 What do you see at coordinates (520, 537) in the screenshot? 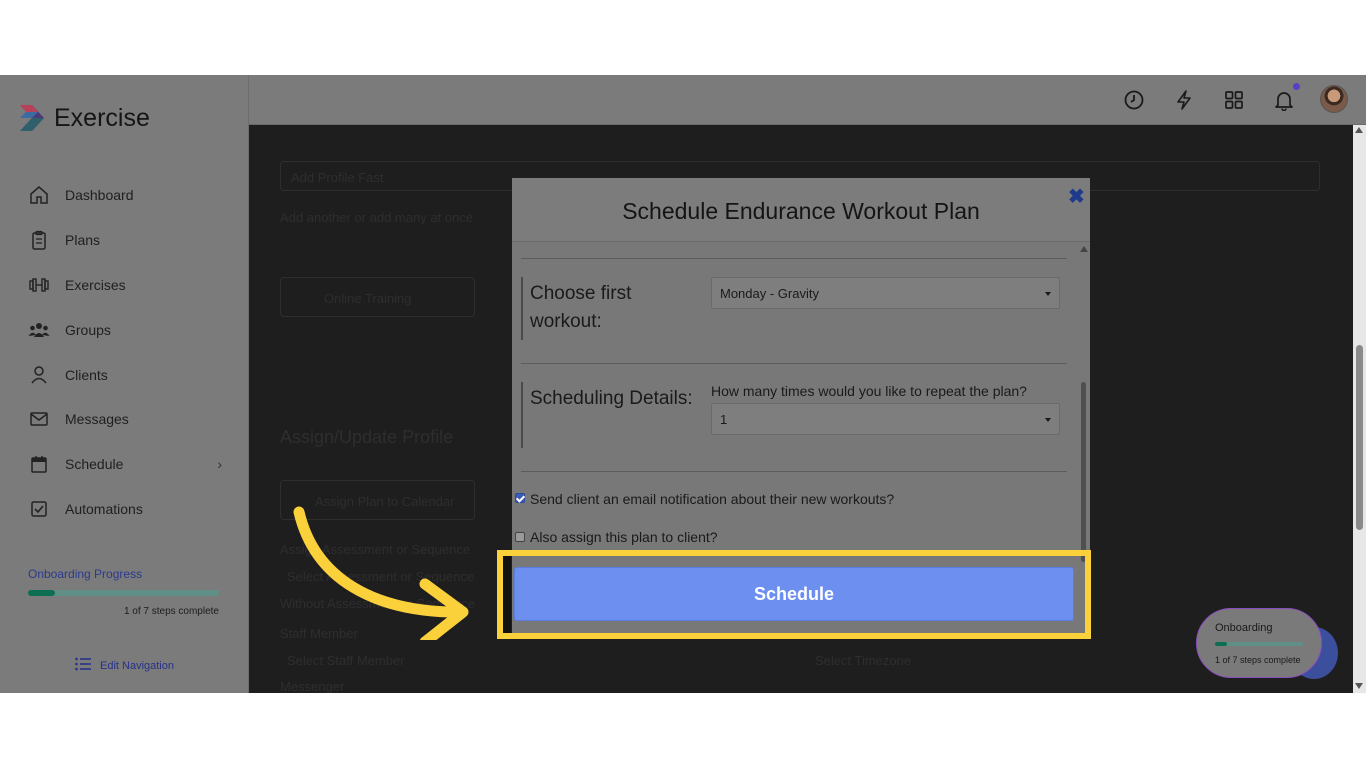
I see `assign-plan-checkbox` at bounding box center [520, 537].